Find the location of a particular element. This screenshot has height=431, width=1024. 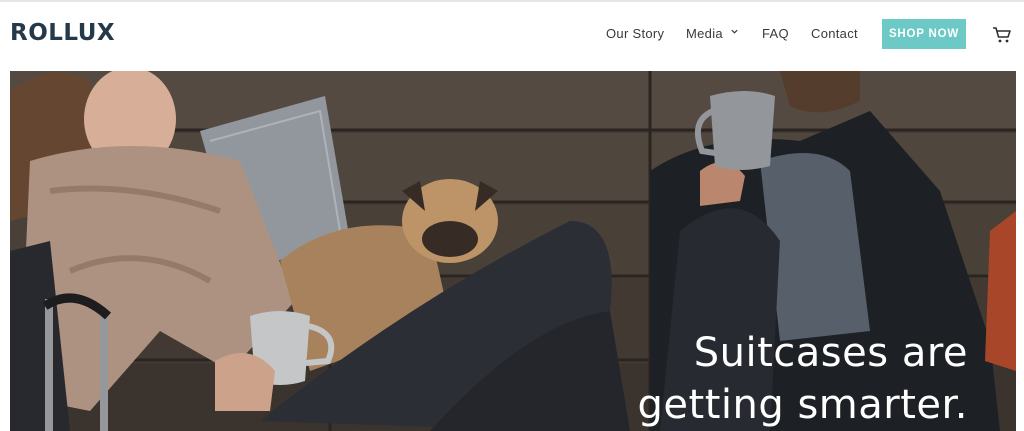

hero-headline: Suitcases are getting smarter. is located at coordinates (803, 379).